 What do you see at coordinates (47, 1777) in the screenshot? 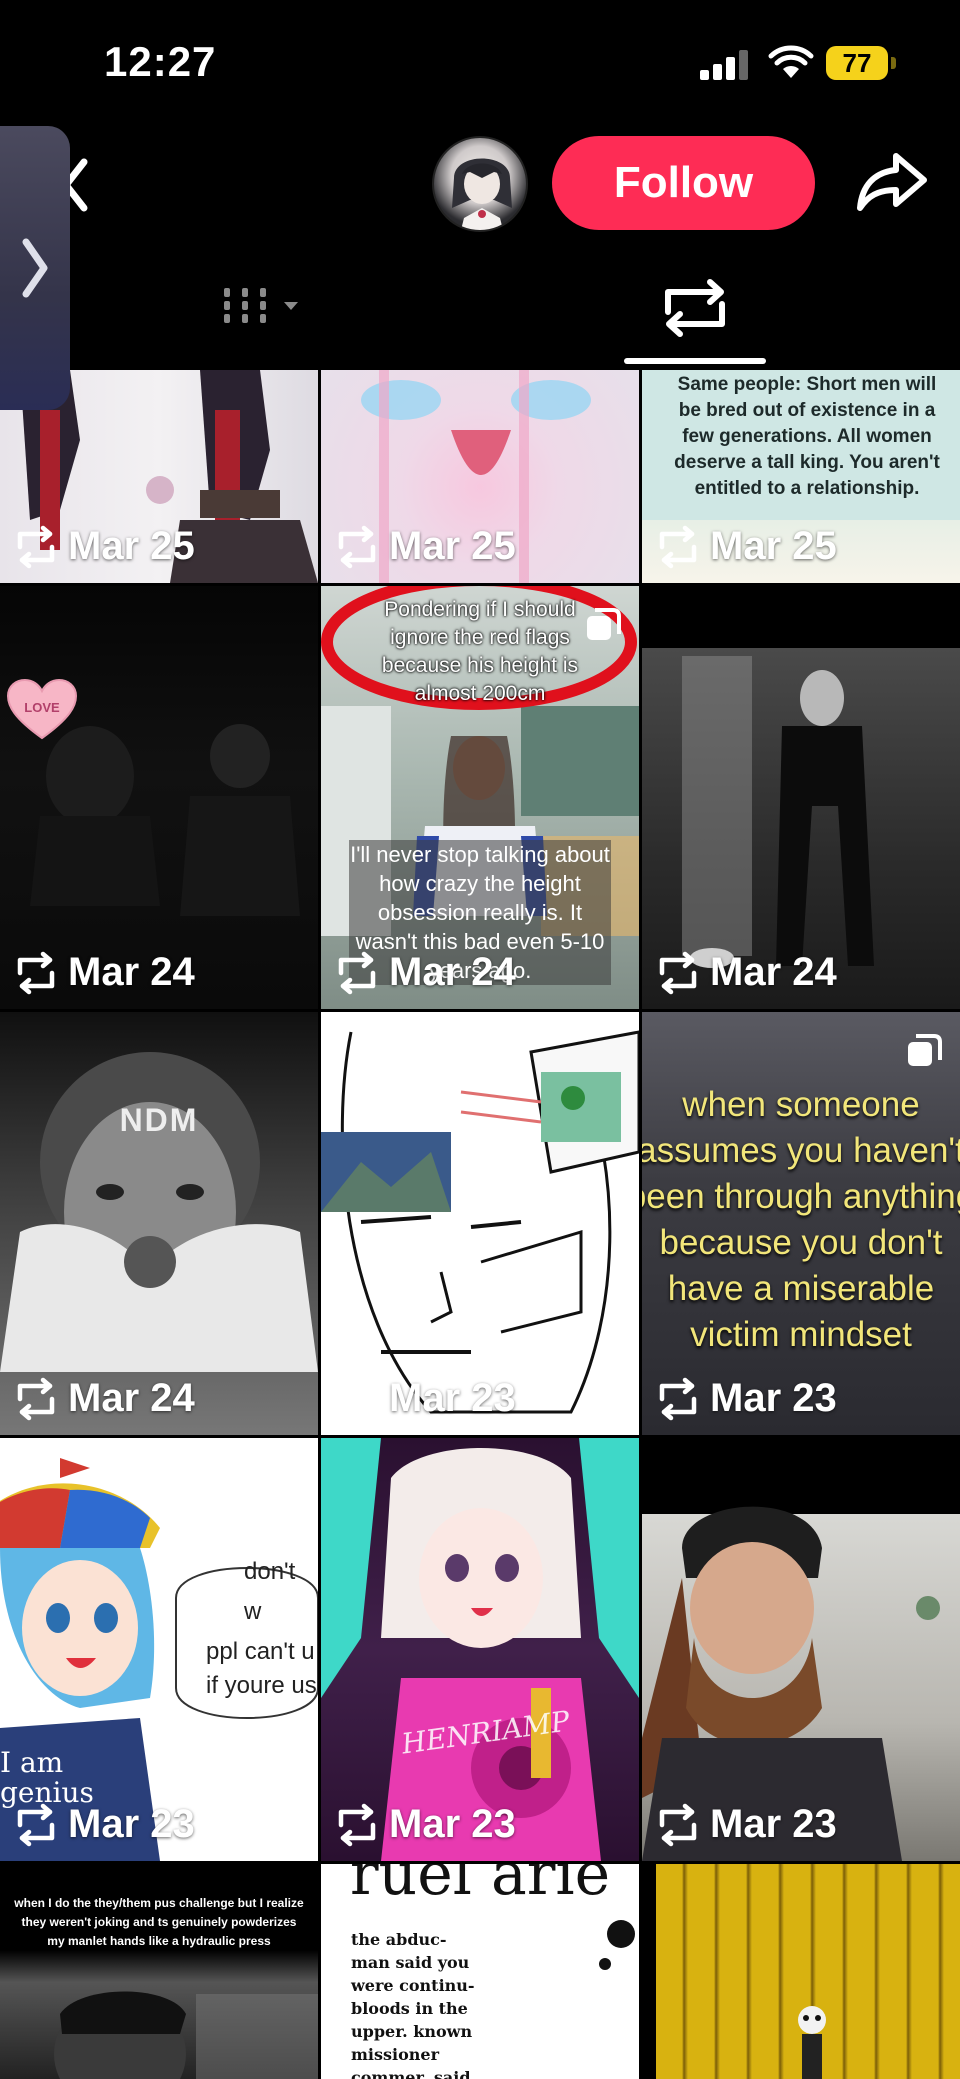
I see `shirt-text: I am genius` at bounding box center [47, 1777].